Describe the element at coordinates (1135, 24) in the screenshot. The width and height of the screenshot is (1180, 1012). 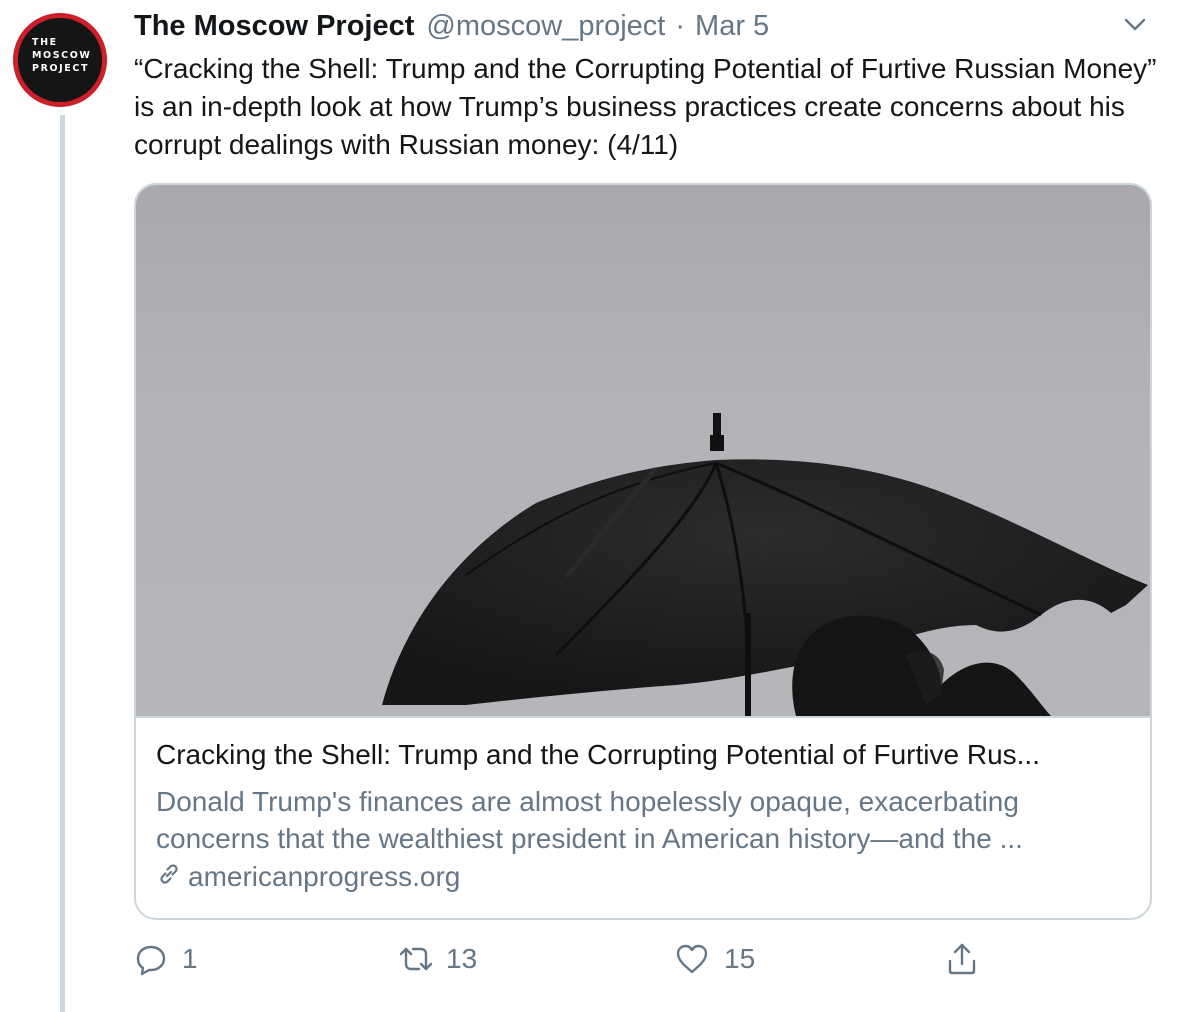
I see `chevron-down-icon` at that location.